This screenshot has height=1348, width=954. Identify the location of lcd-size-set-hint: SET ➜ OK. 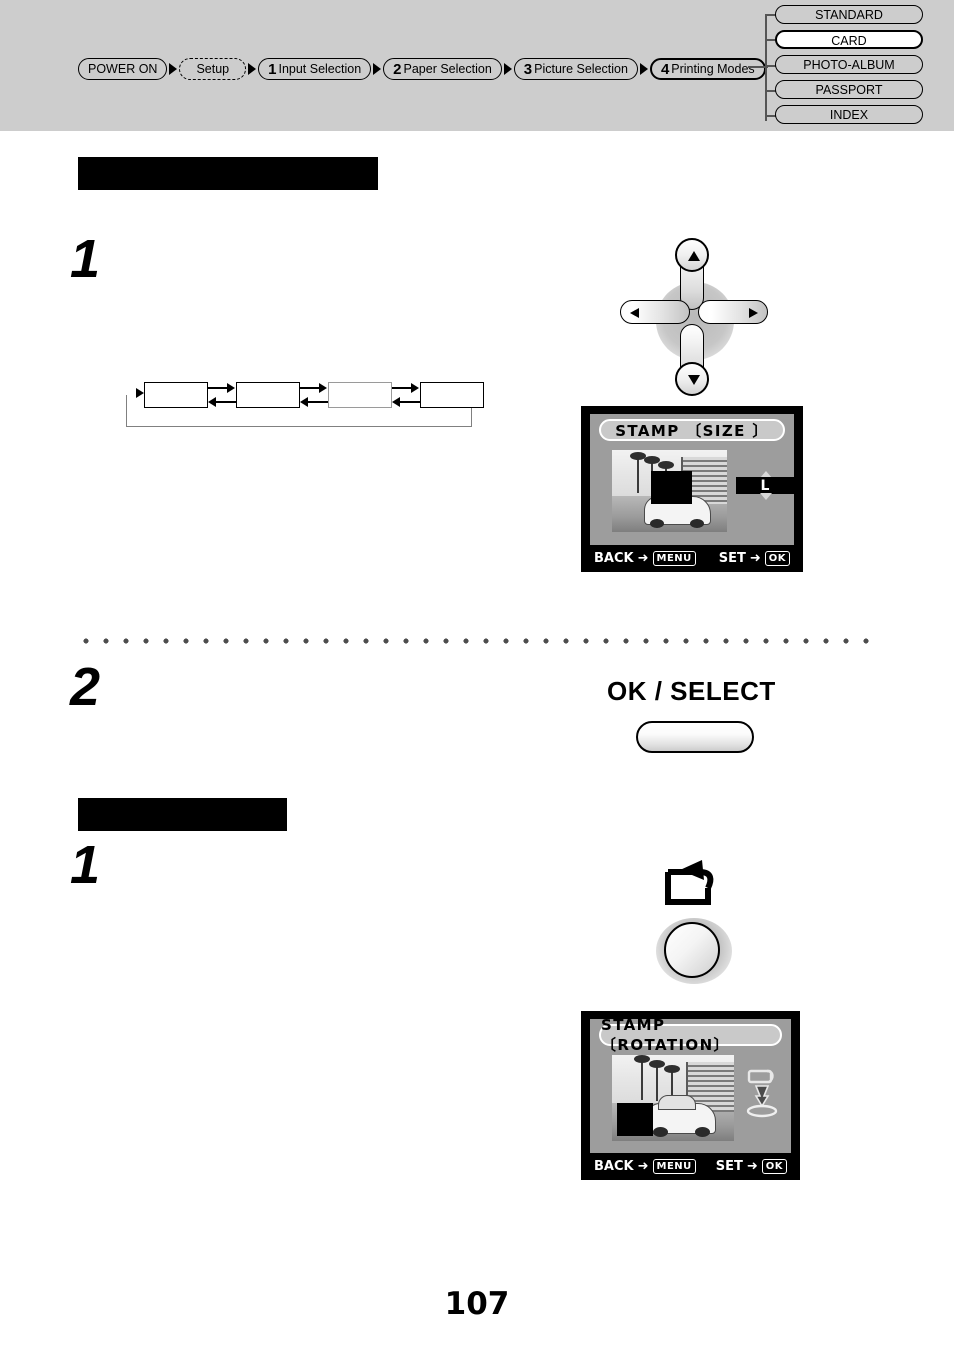
(754, 558).